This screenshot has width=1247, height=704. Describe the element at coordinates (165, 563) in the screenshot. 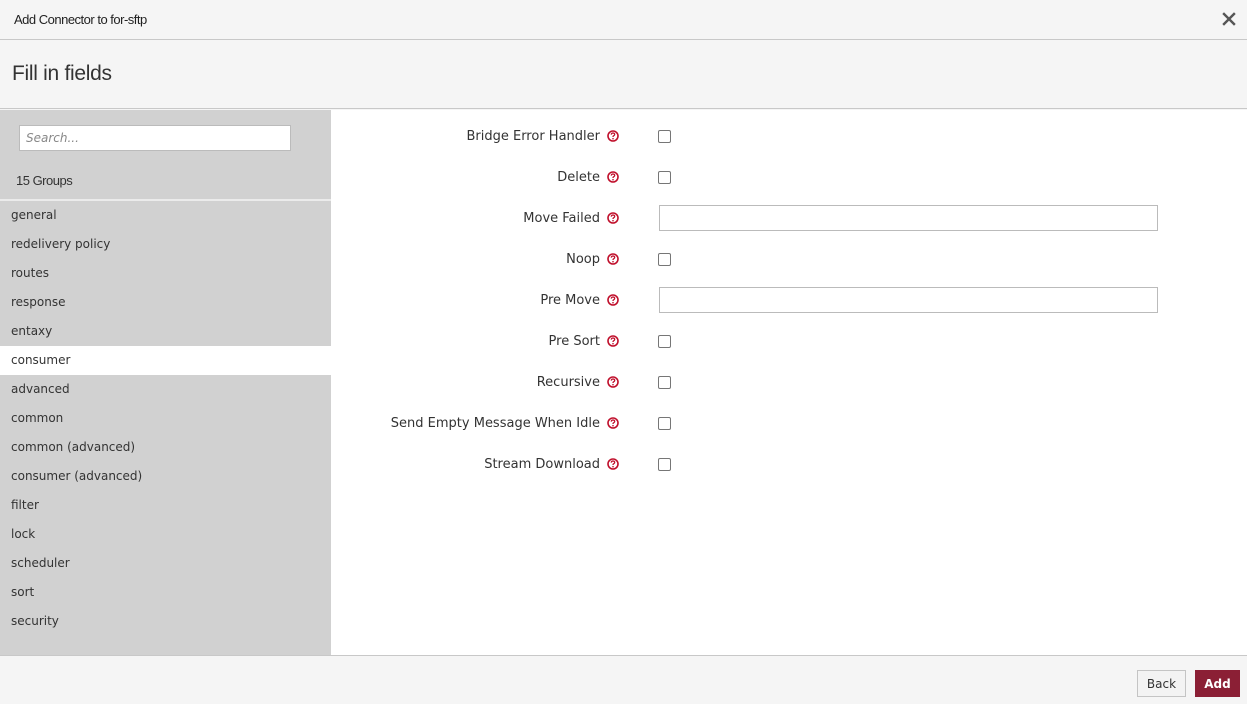

I see `sidebar-item-scheduler: scheduler` at that location.